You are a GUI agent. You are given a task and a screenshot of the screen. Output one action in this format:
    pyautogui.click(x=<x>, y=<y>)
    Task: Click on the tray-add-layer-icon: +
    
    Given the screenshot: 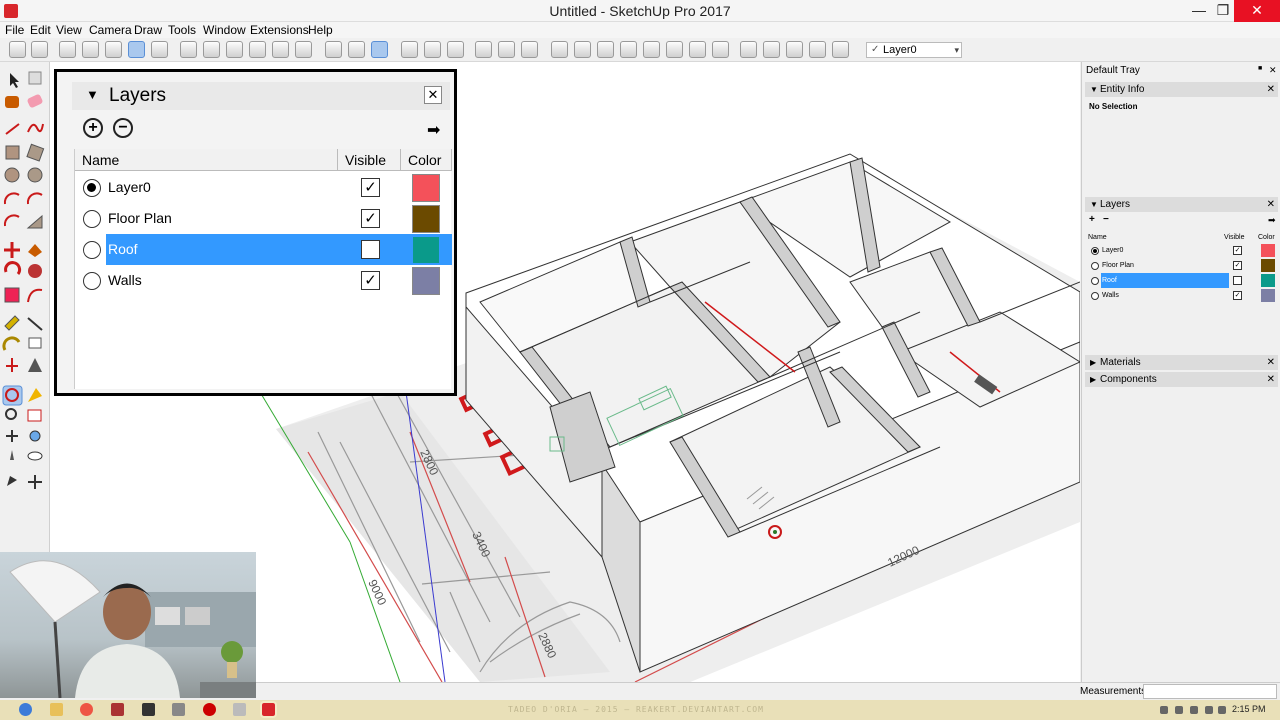 What is the action you would take?
    pyautogui.click(x=1092, y=219)
    